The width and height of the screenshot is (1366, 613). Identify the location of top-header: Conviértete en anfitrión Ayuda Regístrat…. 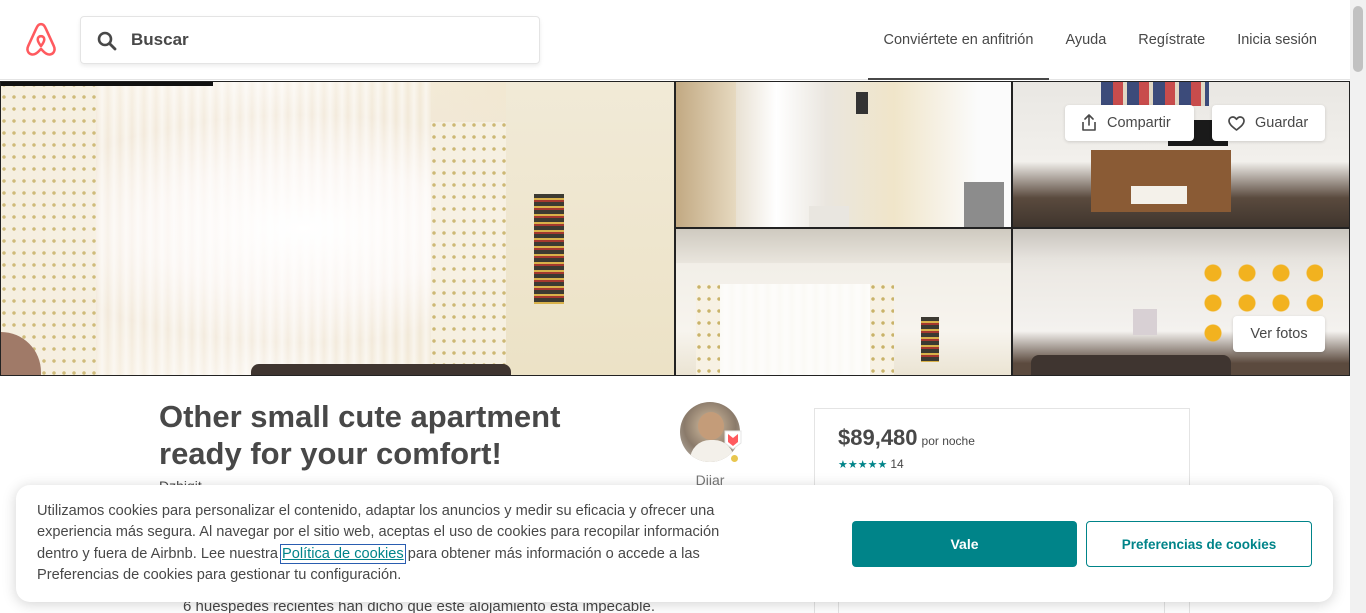
(675, 40).